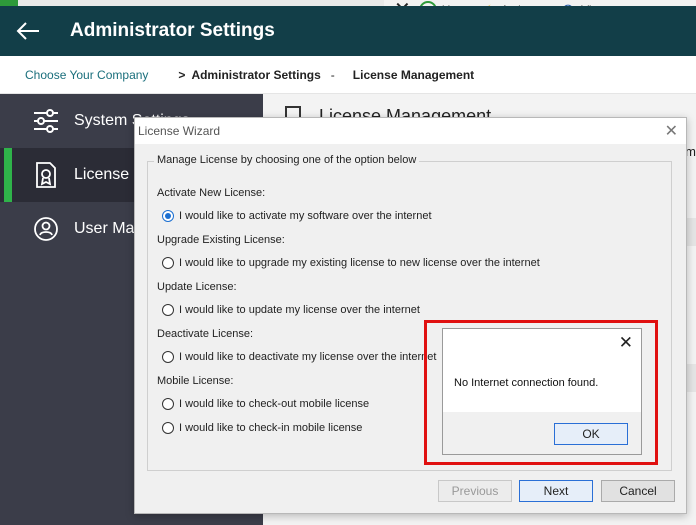 This screenshot has height=525, width=696. What do you see at coordinates (179, 131) in the screenshot?
I see `dialog-title: License Wizard` at bounding box center [179, 131].